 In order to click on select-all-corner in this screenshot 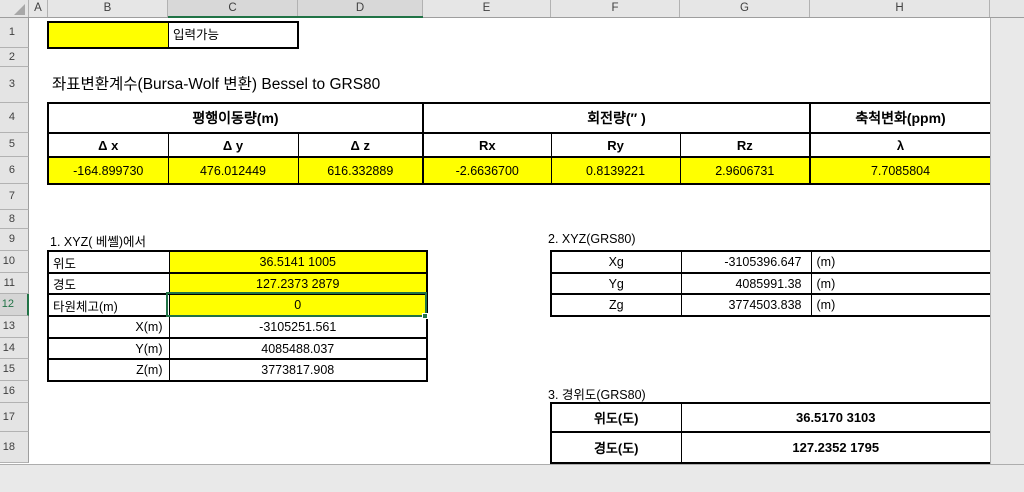, I will do `click(14, 8)`.